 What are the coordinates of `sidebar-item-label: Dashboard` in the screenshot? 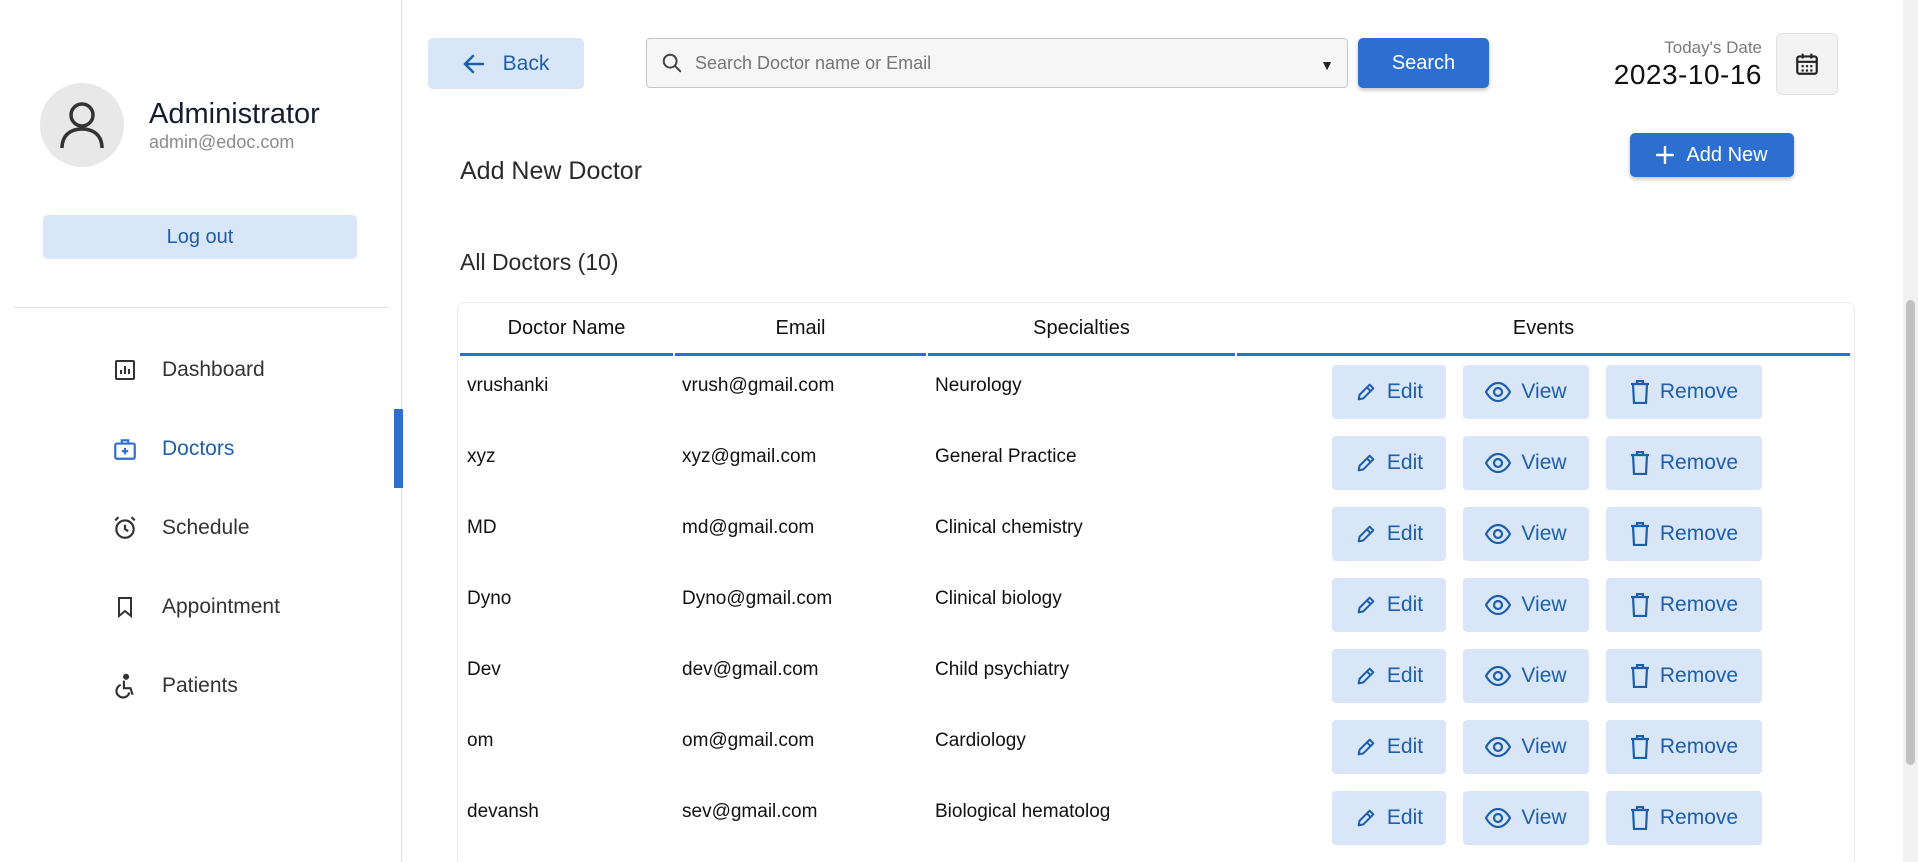 It's located at (213, 369).